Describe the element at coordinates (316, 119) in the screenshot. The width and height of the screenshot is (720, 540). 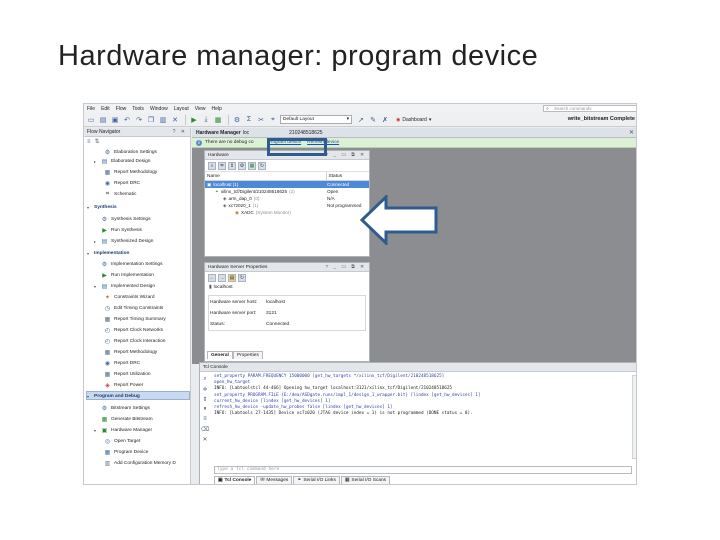
I see `layout-select: Default Layout ▾` at that location.